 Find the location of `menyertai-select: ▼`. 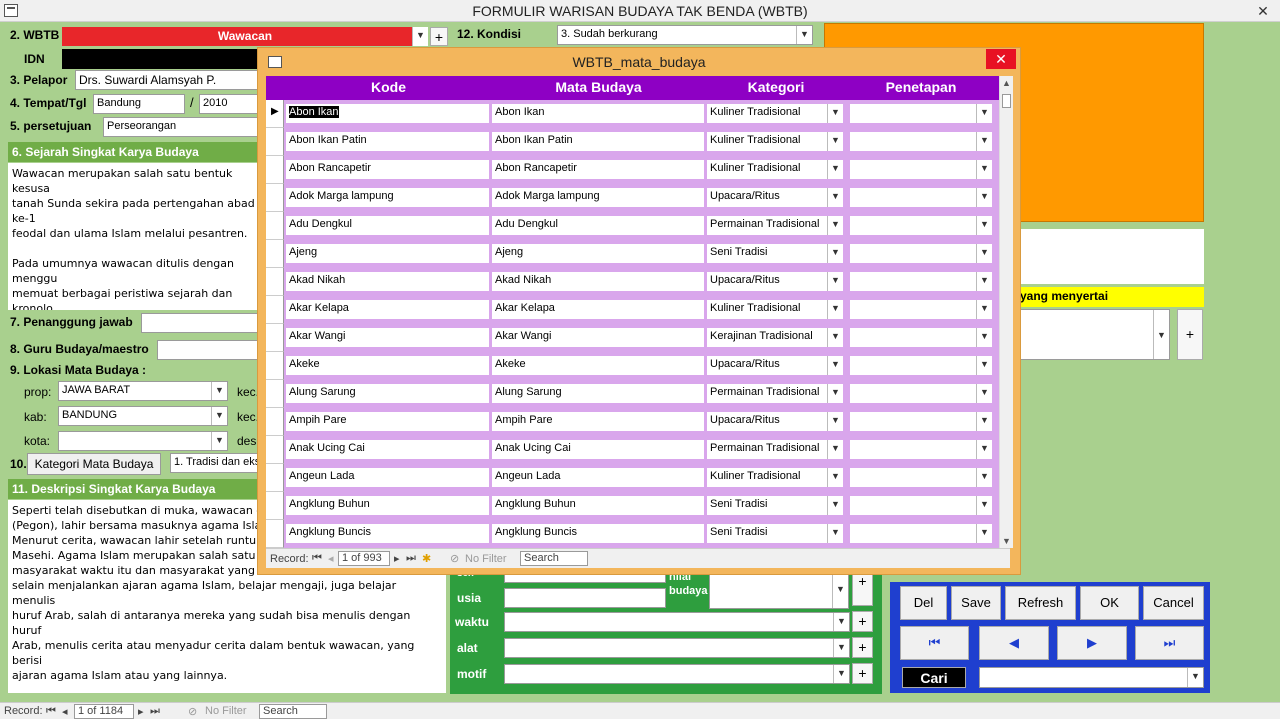

menyertai-select: ▼ is located at coordinates (1095, 334).